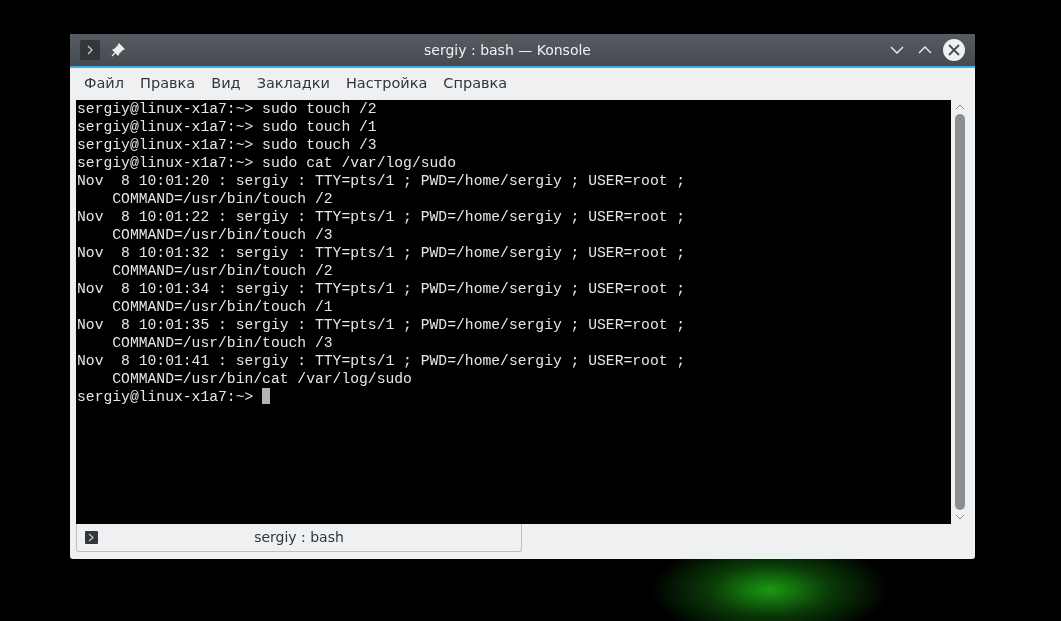  Describe the element at coordinates (226, 84) in the screenshot. I see `menu-item: Вид` at that location.